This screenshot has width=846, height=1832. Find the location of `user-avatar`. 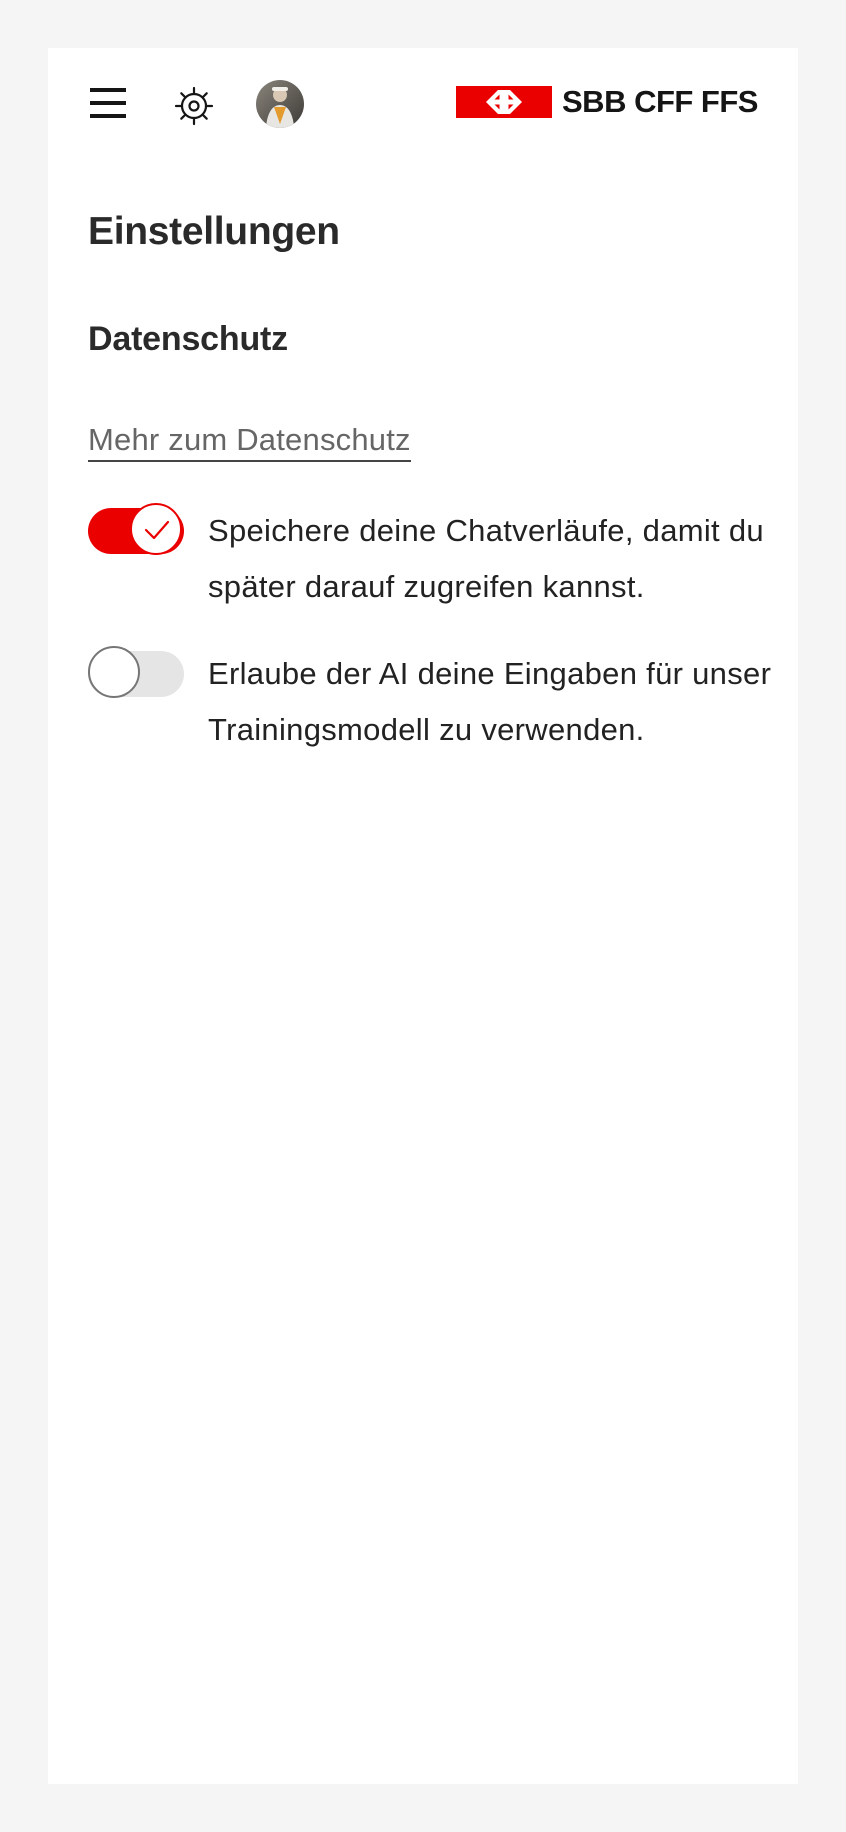

user-avatar is located at coordinates (280, 104).